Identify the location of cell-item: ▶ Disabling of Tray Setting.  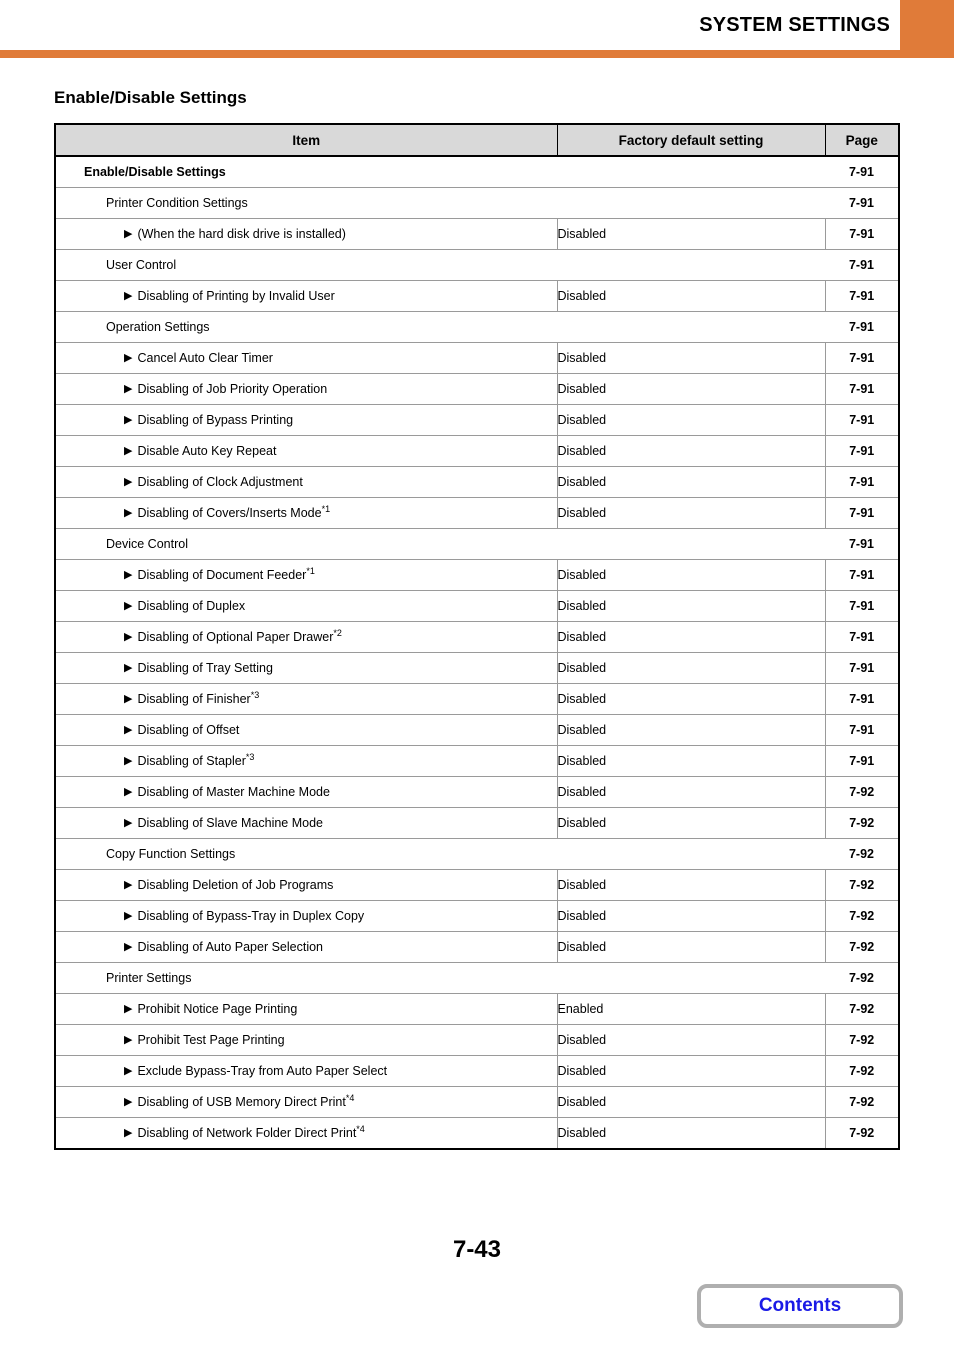
(306, 668).